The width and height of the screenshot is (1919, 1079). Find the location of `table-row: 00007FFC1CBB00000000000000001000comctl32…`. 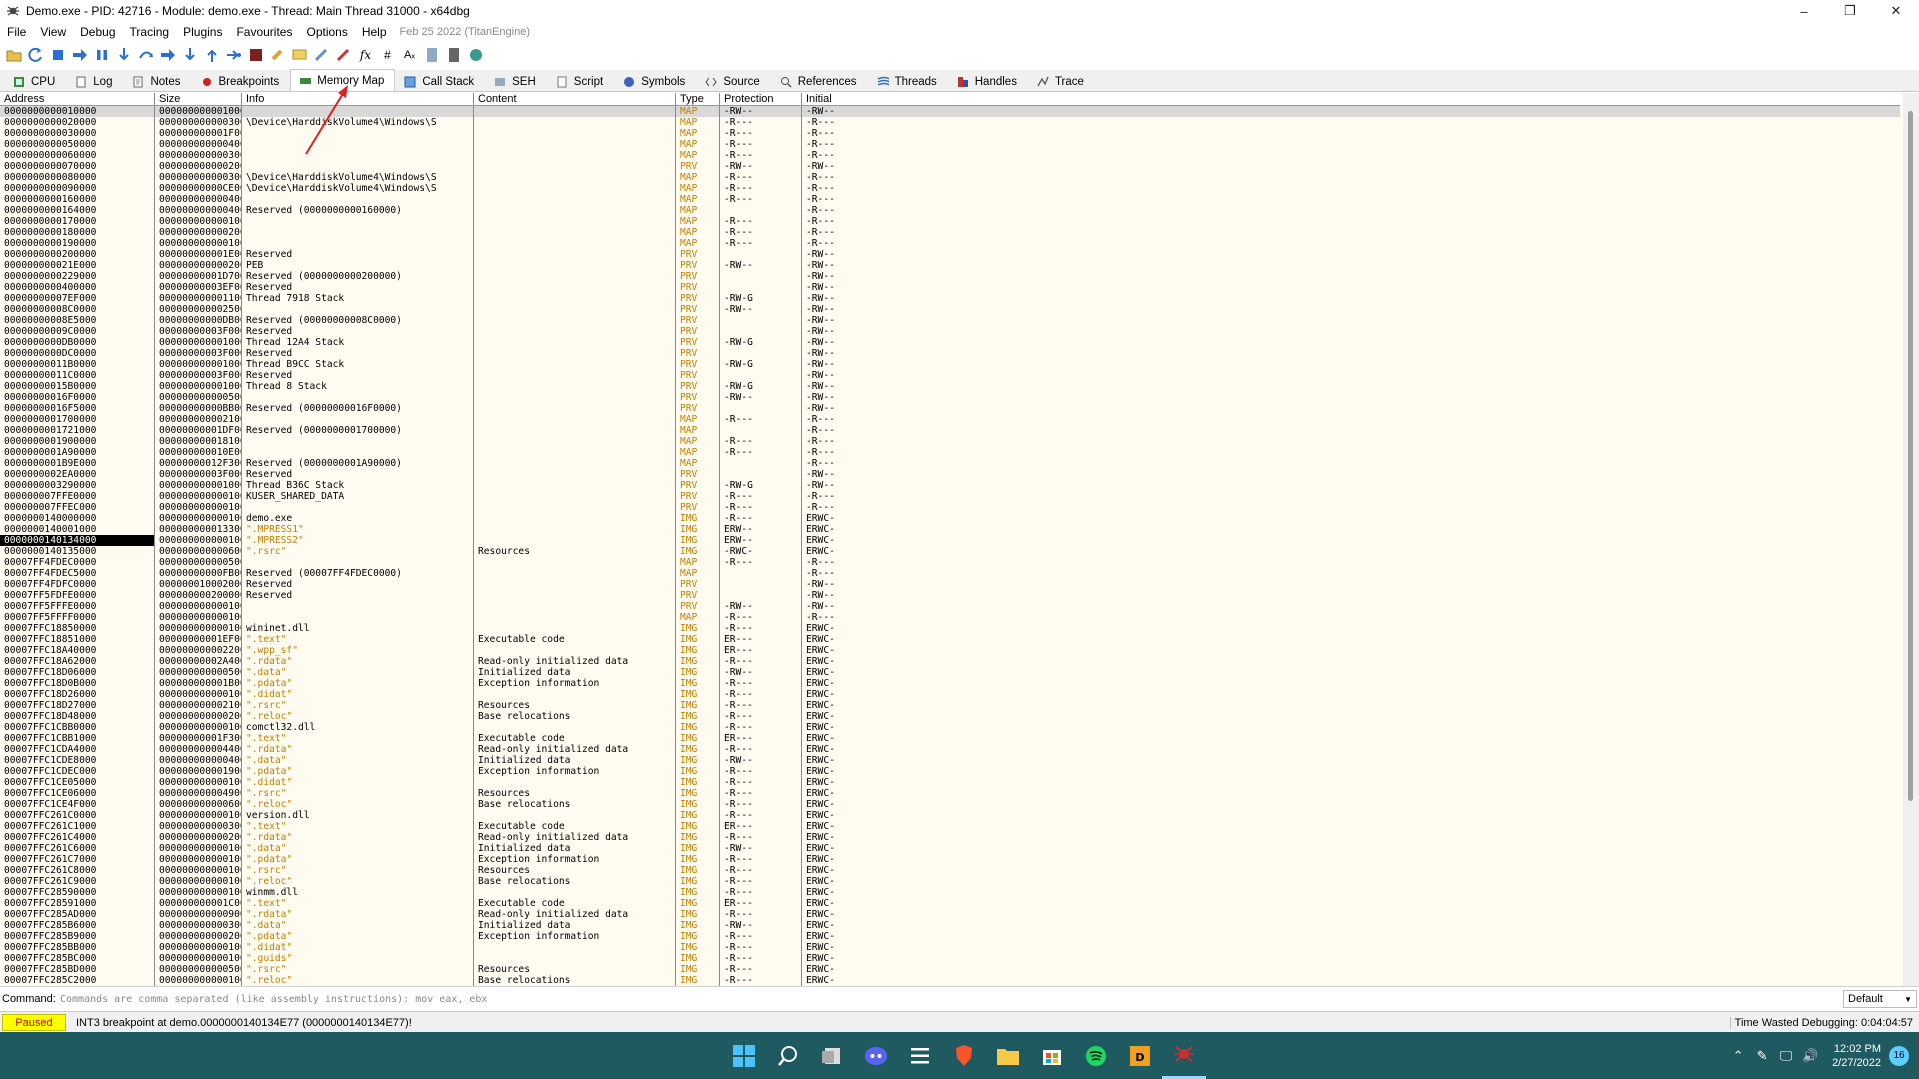

table-row: 00007FFC1CBB00000000000000001000comctl32… is located at coordinates (950, 727).